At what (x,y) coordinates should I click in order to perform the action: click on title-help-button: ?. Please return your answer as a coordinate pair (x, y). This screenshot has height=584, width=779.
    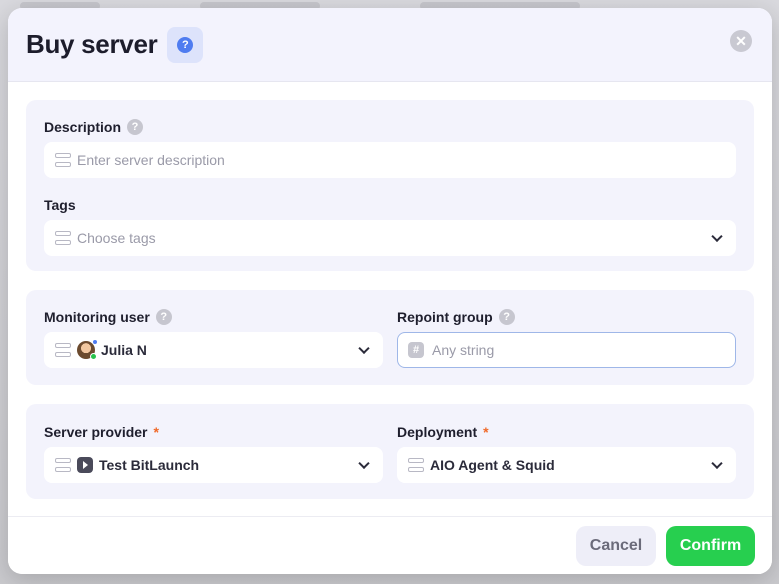
    Looking at the image, I should click on (185, 44).